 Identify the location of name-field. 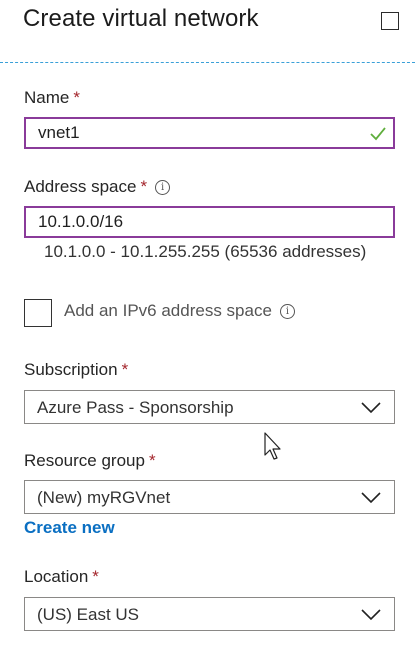
(209, 133).